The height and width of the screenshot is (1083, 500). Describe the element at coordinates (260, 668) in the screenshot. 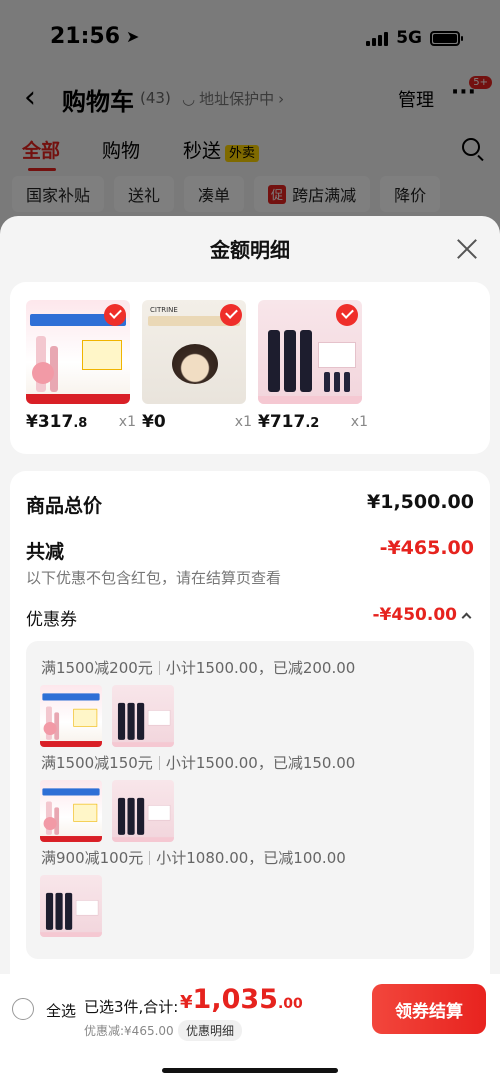

I see `coupon-rule-detail: 小计1500.00，已减200.00` at that location.